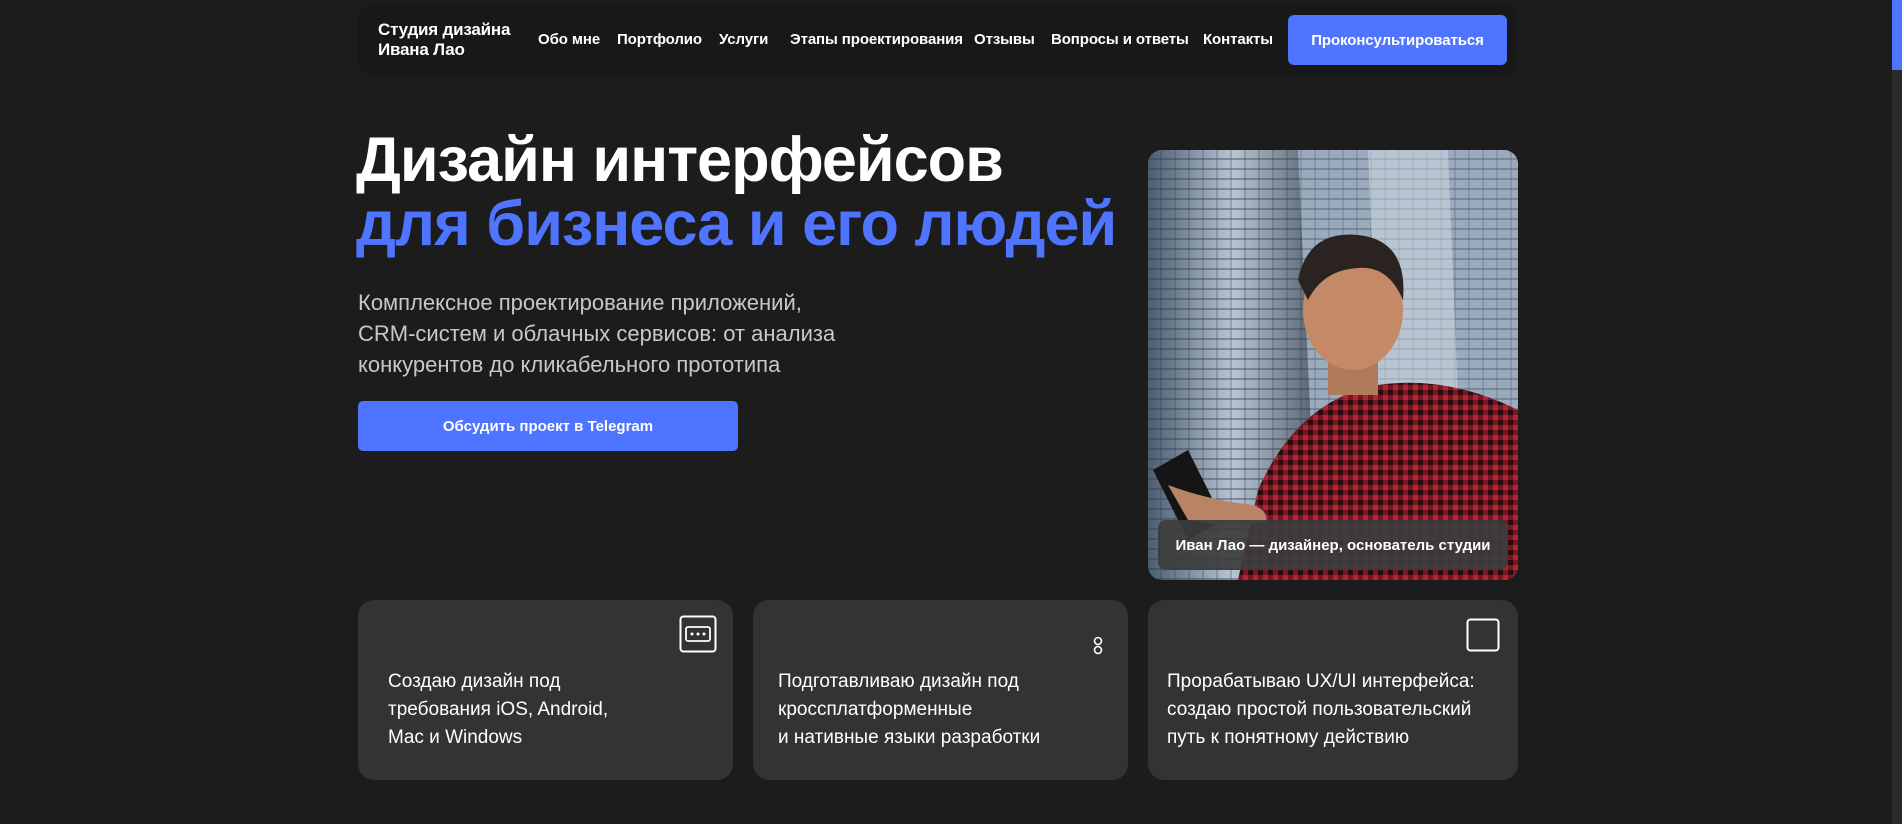 The width and height of the screenshot is (1902, 824). I want to click on nav-stages: Этапы проектирования, so click(876, 39).